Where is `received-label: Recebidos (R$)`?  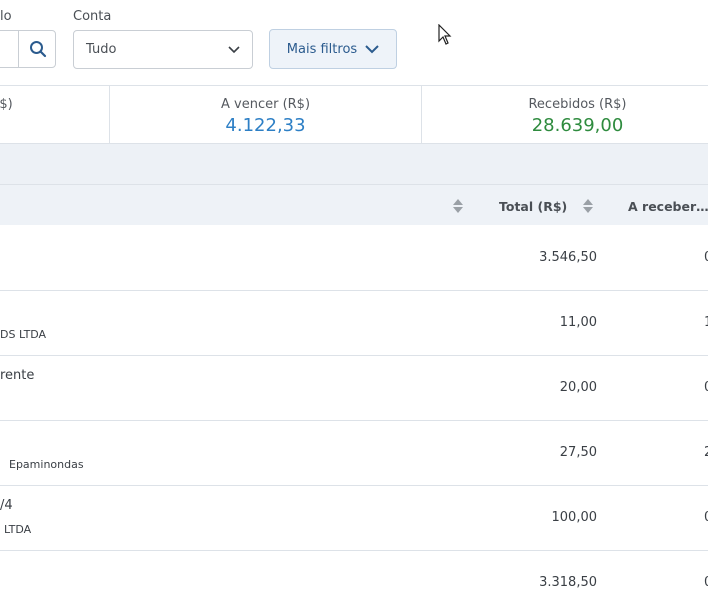 received-label: Recebidos (R$) is located at coordinates (577, 104).